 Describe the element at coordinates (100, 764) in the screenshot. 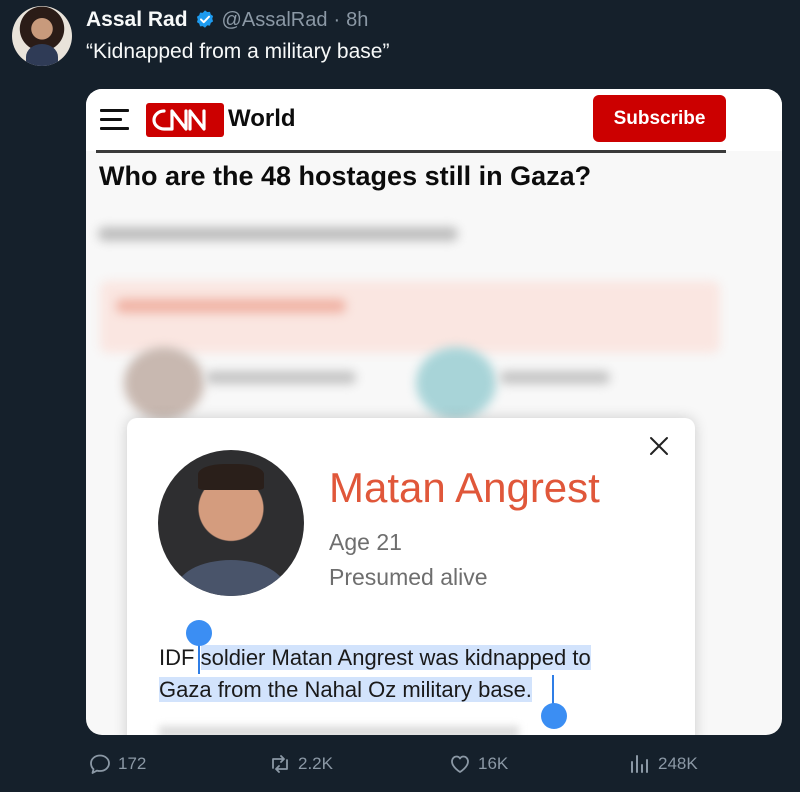

I see `reply-icon` at that location.